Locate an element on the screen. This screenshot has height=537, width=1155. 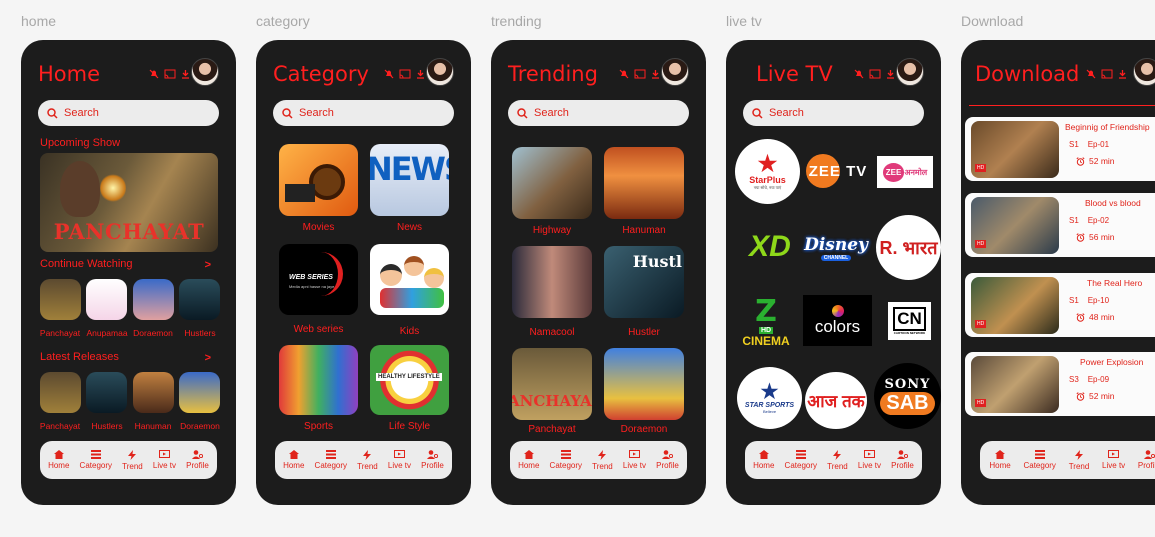
channel-zeetv: ZEE TV is located at coordinates (838, 171).